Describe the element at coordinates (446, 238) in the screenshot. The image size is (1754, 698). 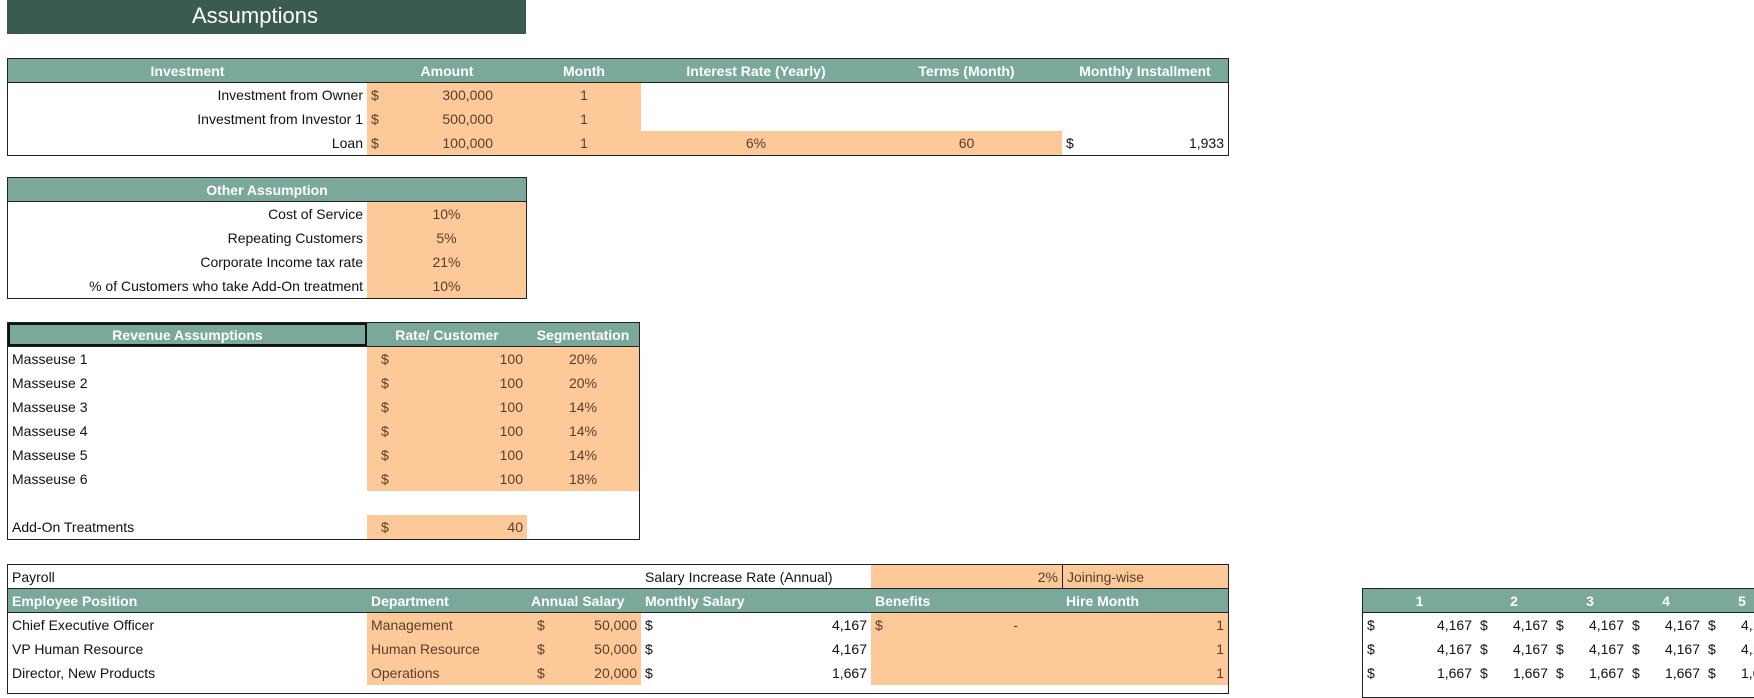
I see `other-value: 5%` at that location.